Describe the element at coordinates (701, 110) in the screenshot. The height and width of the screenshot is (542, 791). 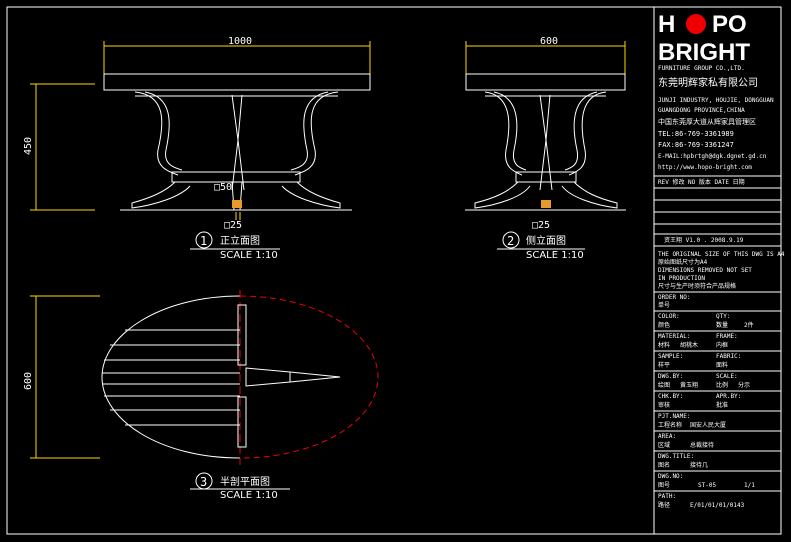
I see `address-line2: GUANGDONG PROVINCE,CHINA` at that location.